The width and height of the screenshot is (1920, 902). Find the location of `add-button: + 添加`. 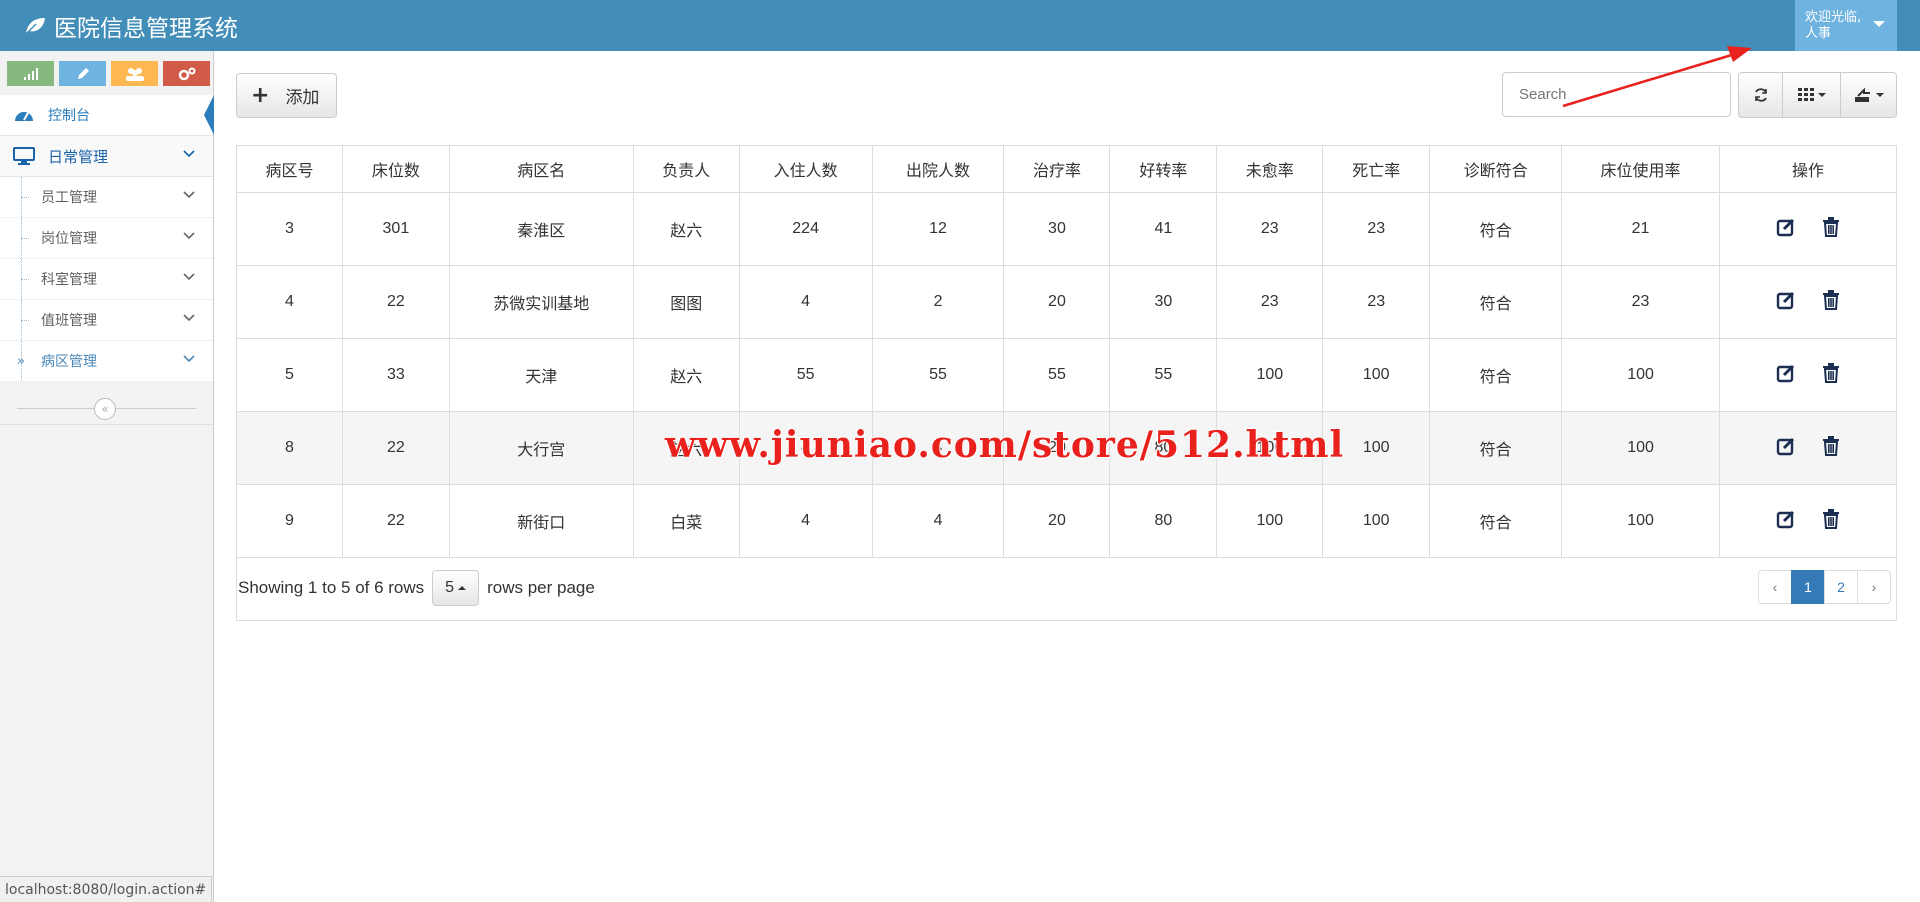

add-button: + 添加 is located at coordinates (286, 95).